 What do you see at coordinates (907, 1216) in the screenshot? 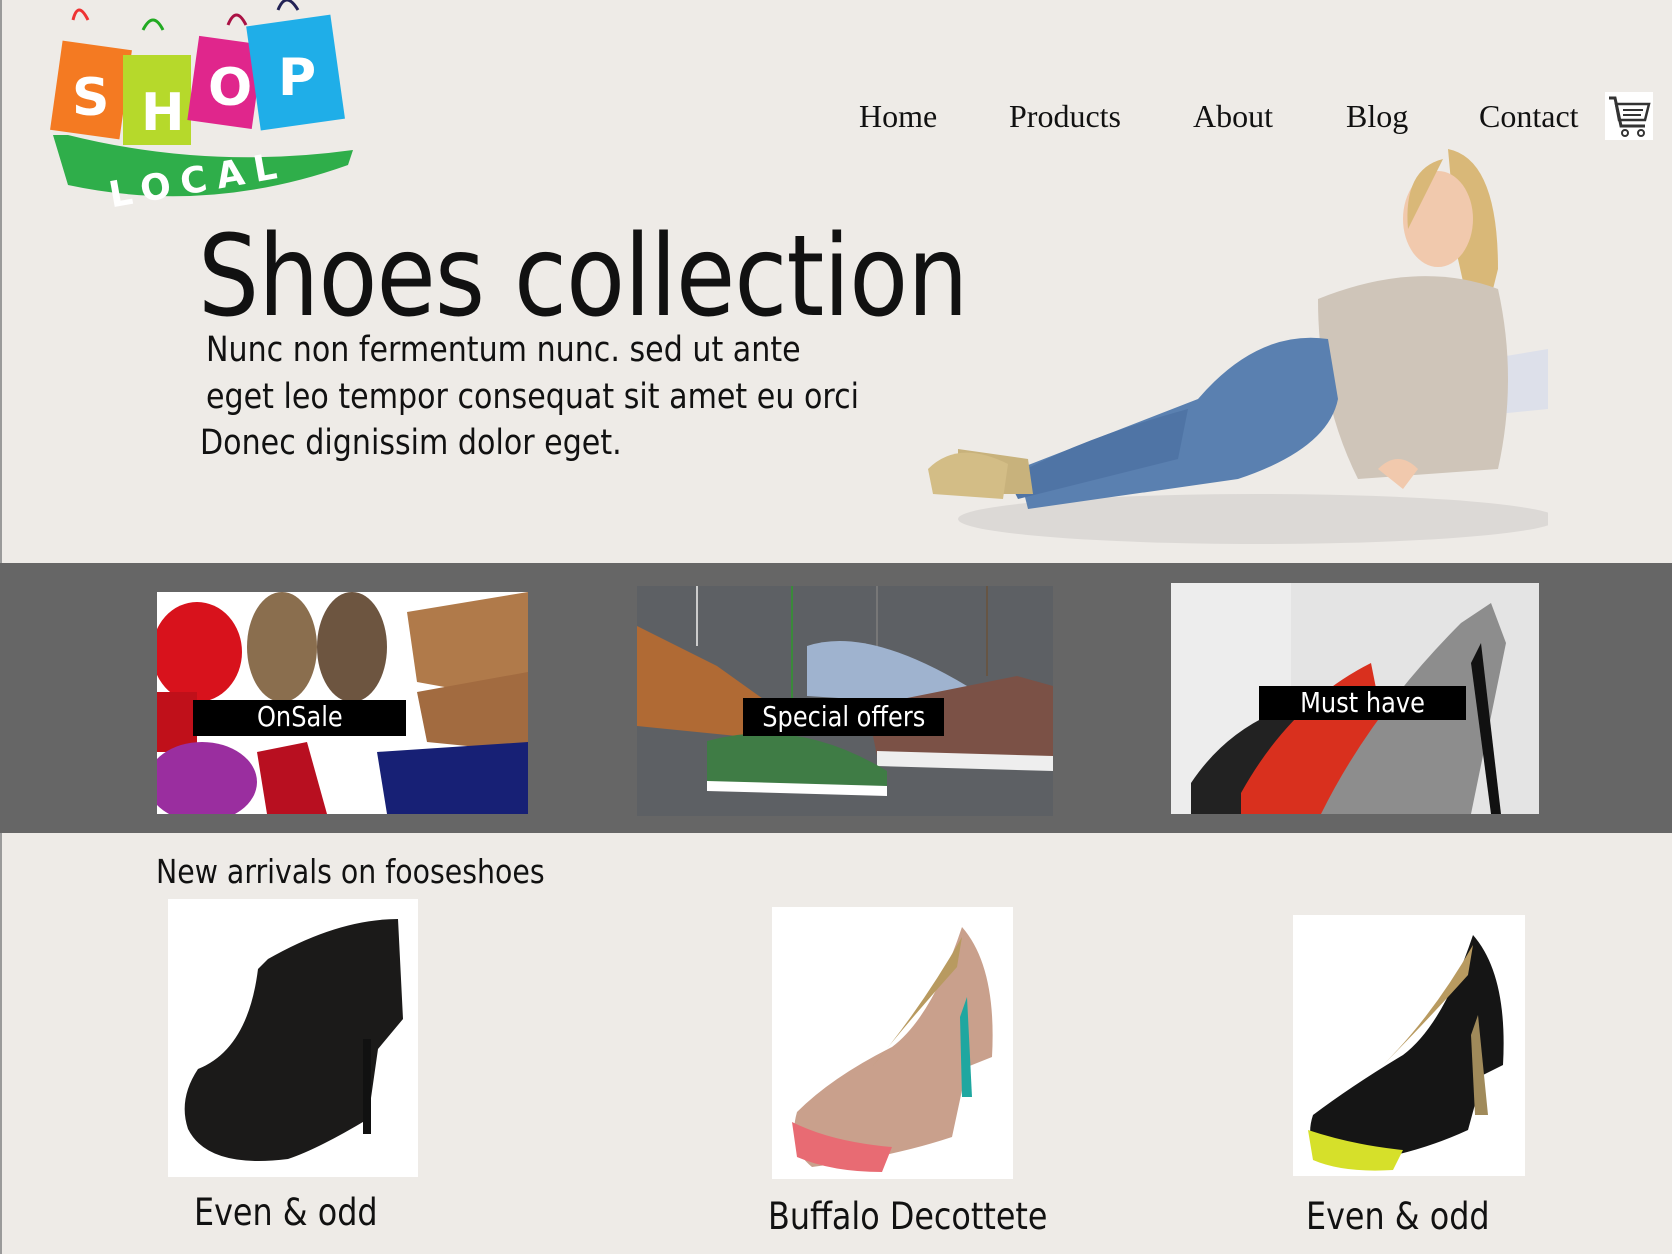
I see `product-name-2: Buffalo Decottete` at bounding box center [907, 1216].